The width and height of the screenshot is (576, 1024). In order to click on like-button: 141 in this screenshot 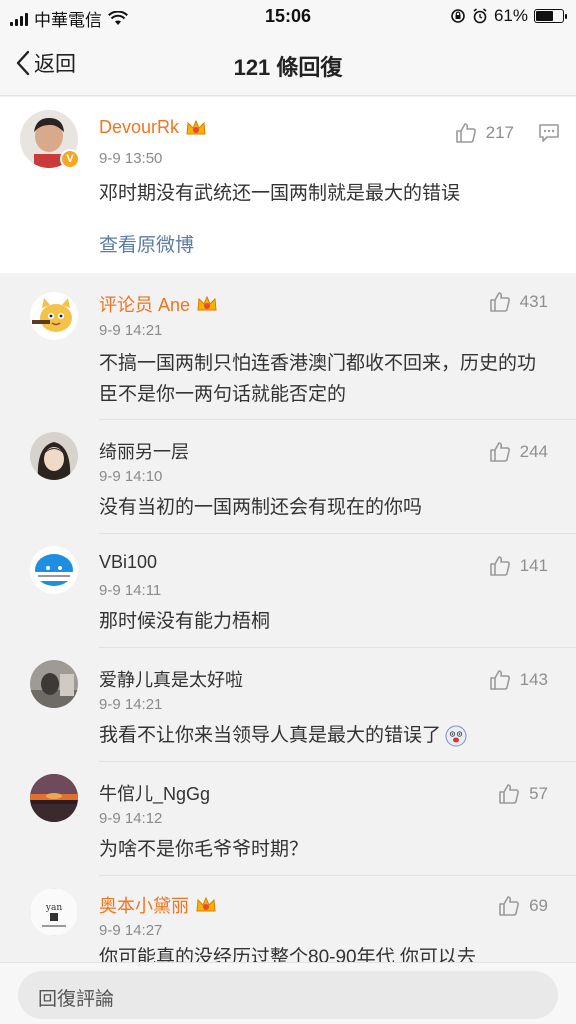, I will do `click(518, 566)`.